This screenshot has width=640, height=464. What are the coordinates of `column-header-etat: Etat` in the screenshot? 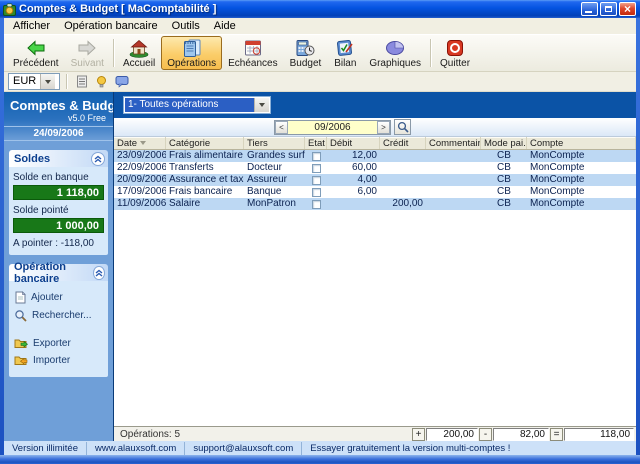 It's located at (316, 143).